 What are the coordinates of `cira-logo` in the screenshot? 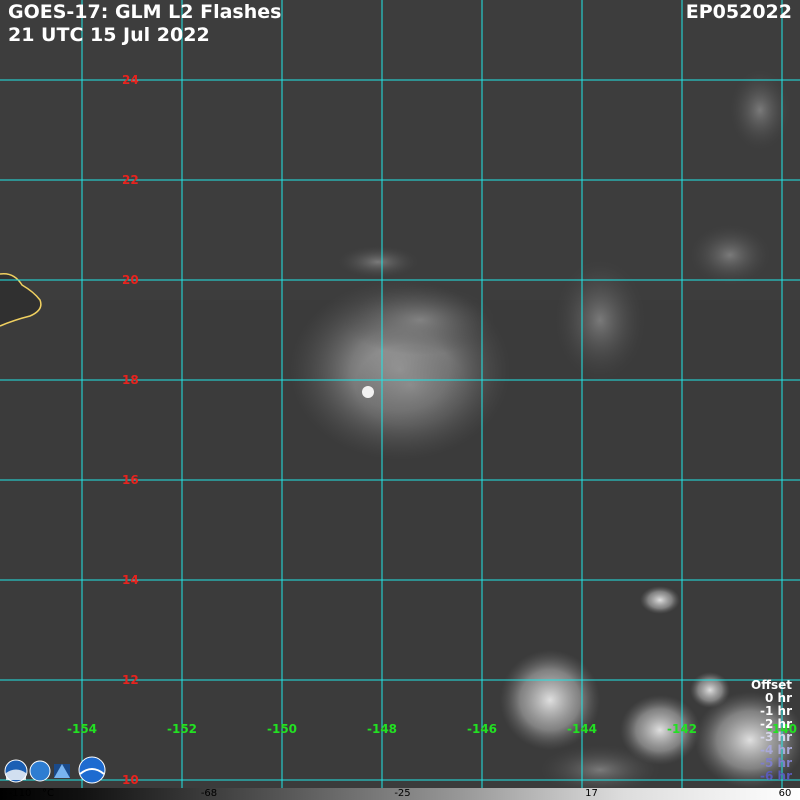 It's located at (62, 771).